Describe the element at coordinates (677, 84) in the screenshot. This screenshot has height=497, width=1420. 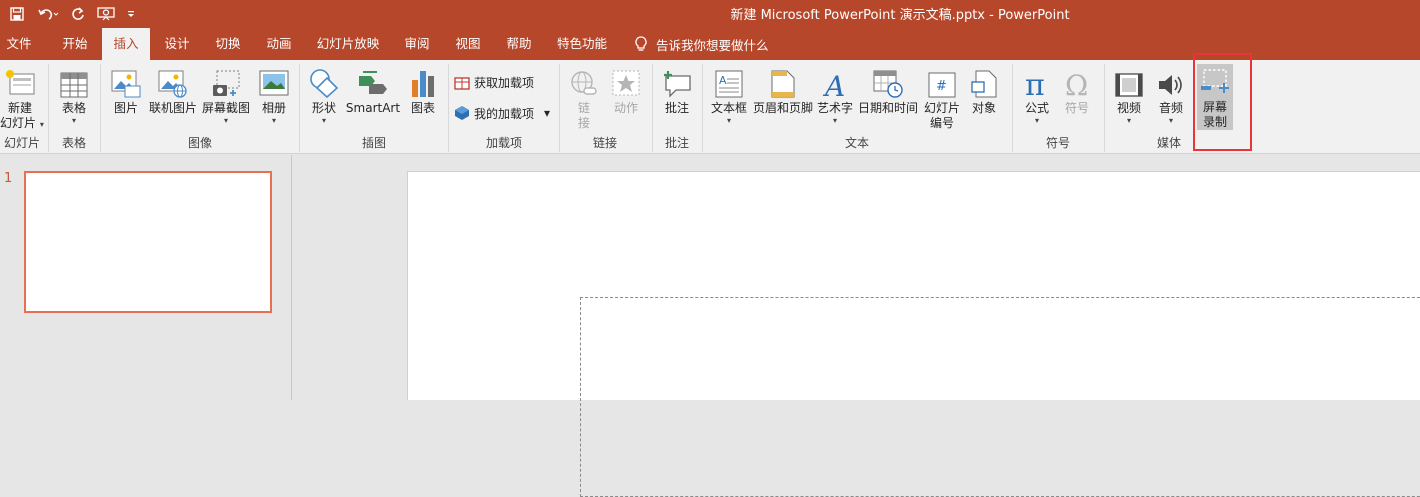
I see `comment-icon` at that location.